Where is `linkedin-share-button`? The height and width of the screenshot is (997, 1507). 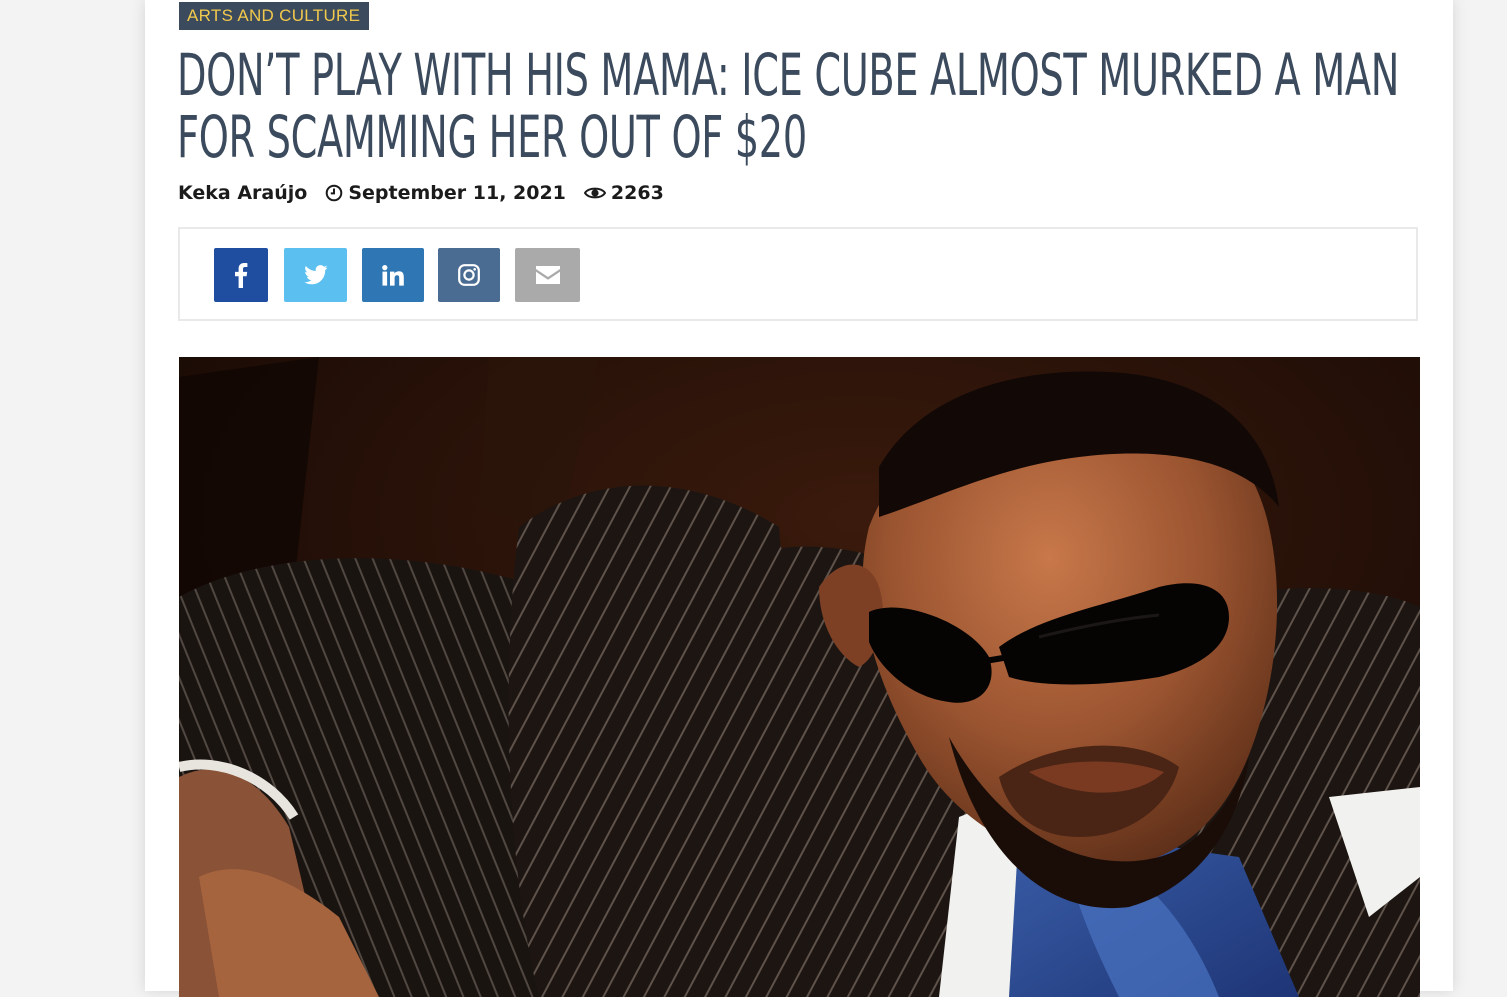 linkedin-share-button is located at coordinates (393, 275).